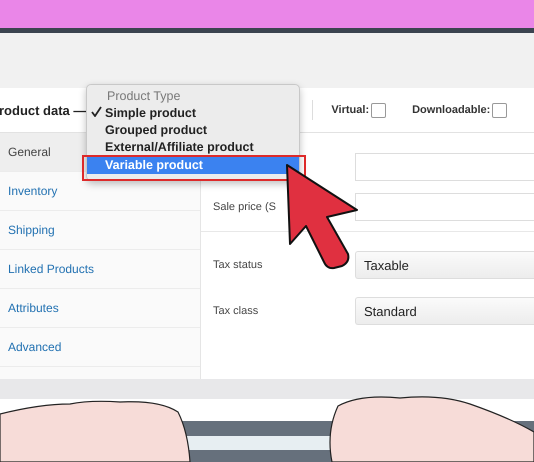 This screenshot has width=534, height=462. I want to click on panel-title: roduct data —, so click(43, 110).